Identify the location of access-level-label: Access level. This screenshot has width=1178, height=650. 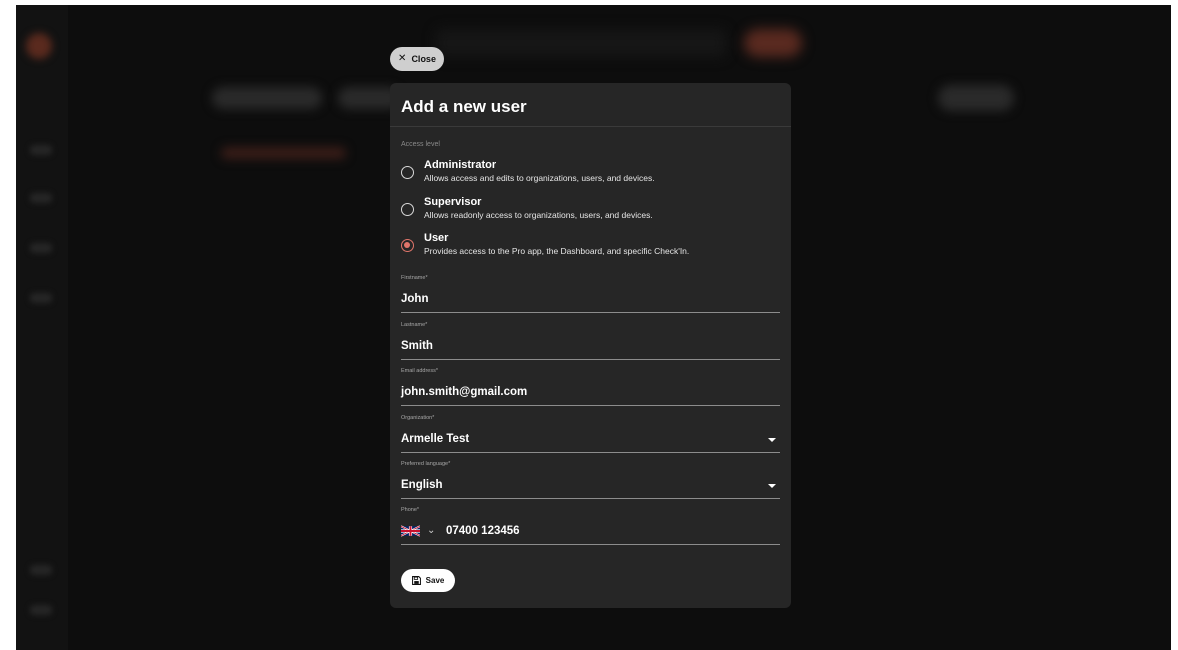
(420, 144).